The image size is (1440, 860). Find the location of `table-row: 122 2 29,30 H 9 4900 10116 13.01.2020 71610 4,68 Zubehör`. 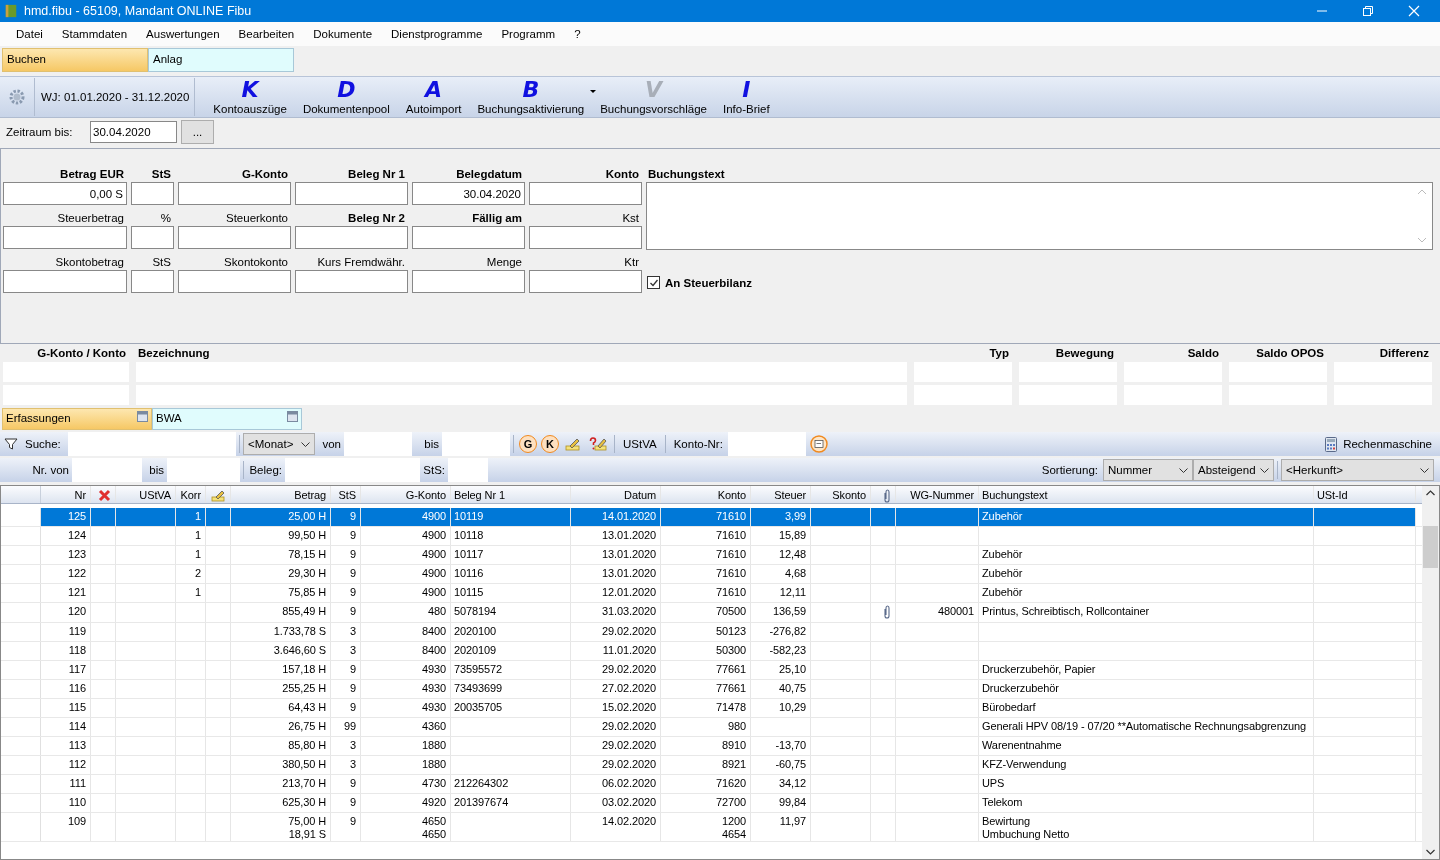

table-row: 122 2 29,30 H 9 4900 10116 13.01.2020 71610 4,68 Zubehör is located at coordinates (711, 574).